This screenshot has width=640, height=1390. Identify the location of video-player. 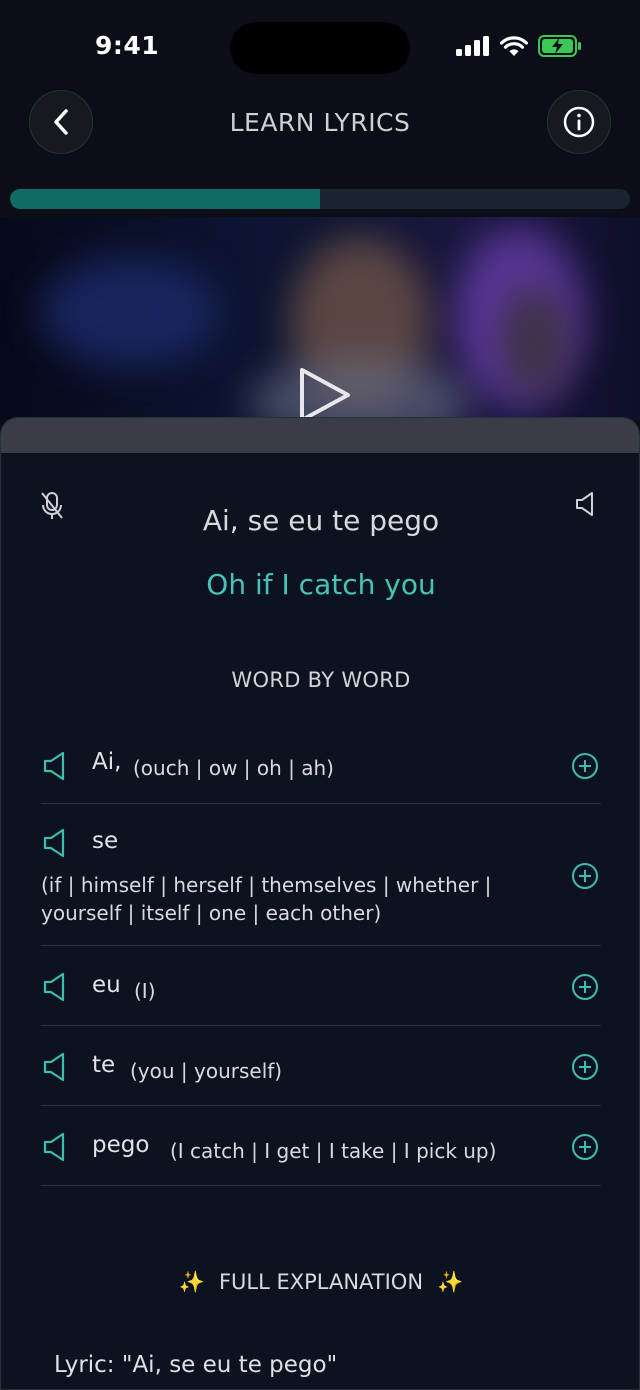
(320, 318).